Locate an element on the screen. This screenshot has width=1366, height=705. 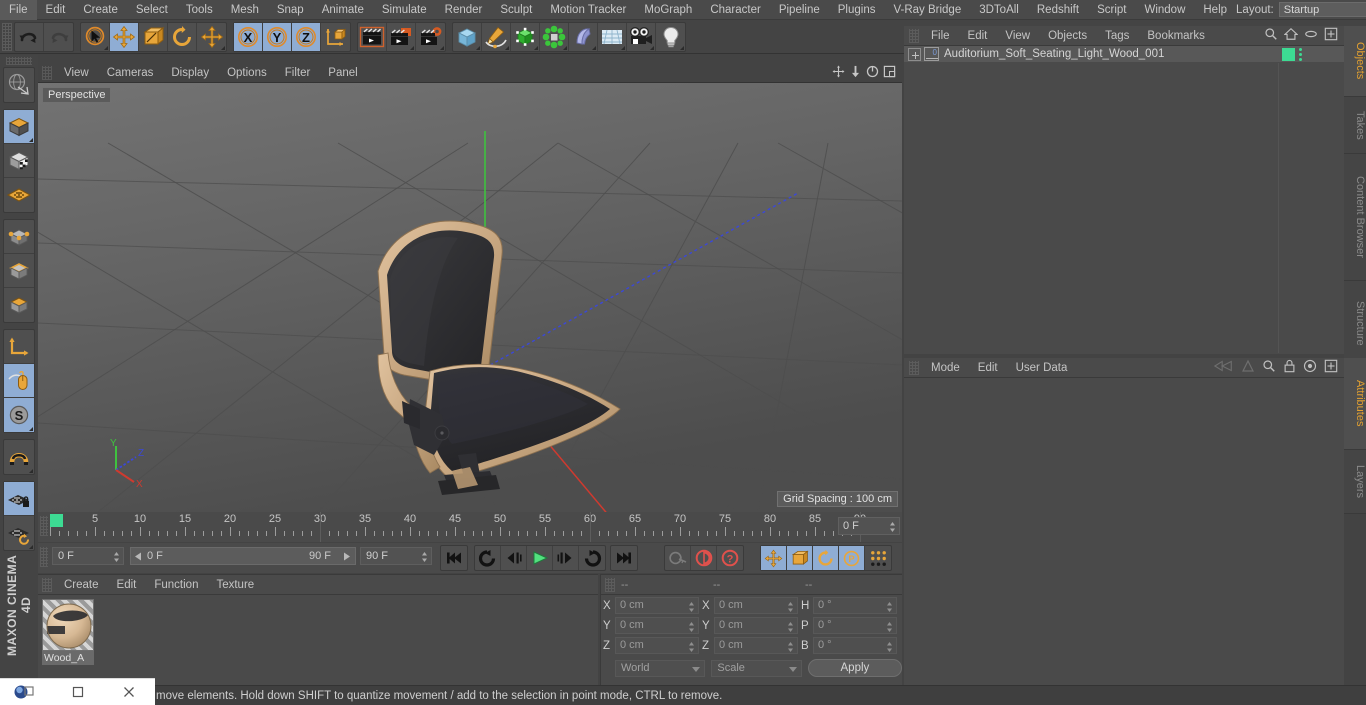
texture-mode-button is located at coordinates (19, 161).